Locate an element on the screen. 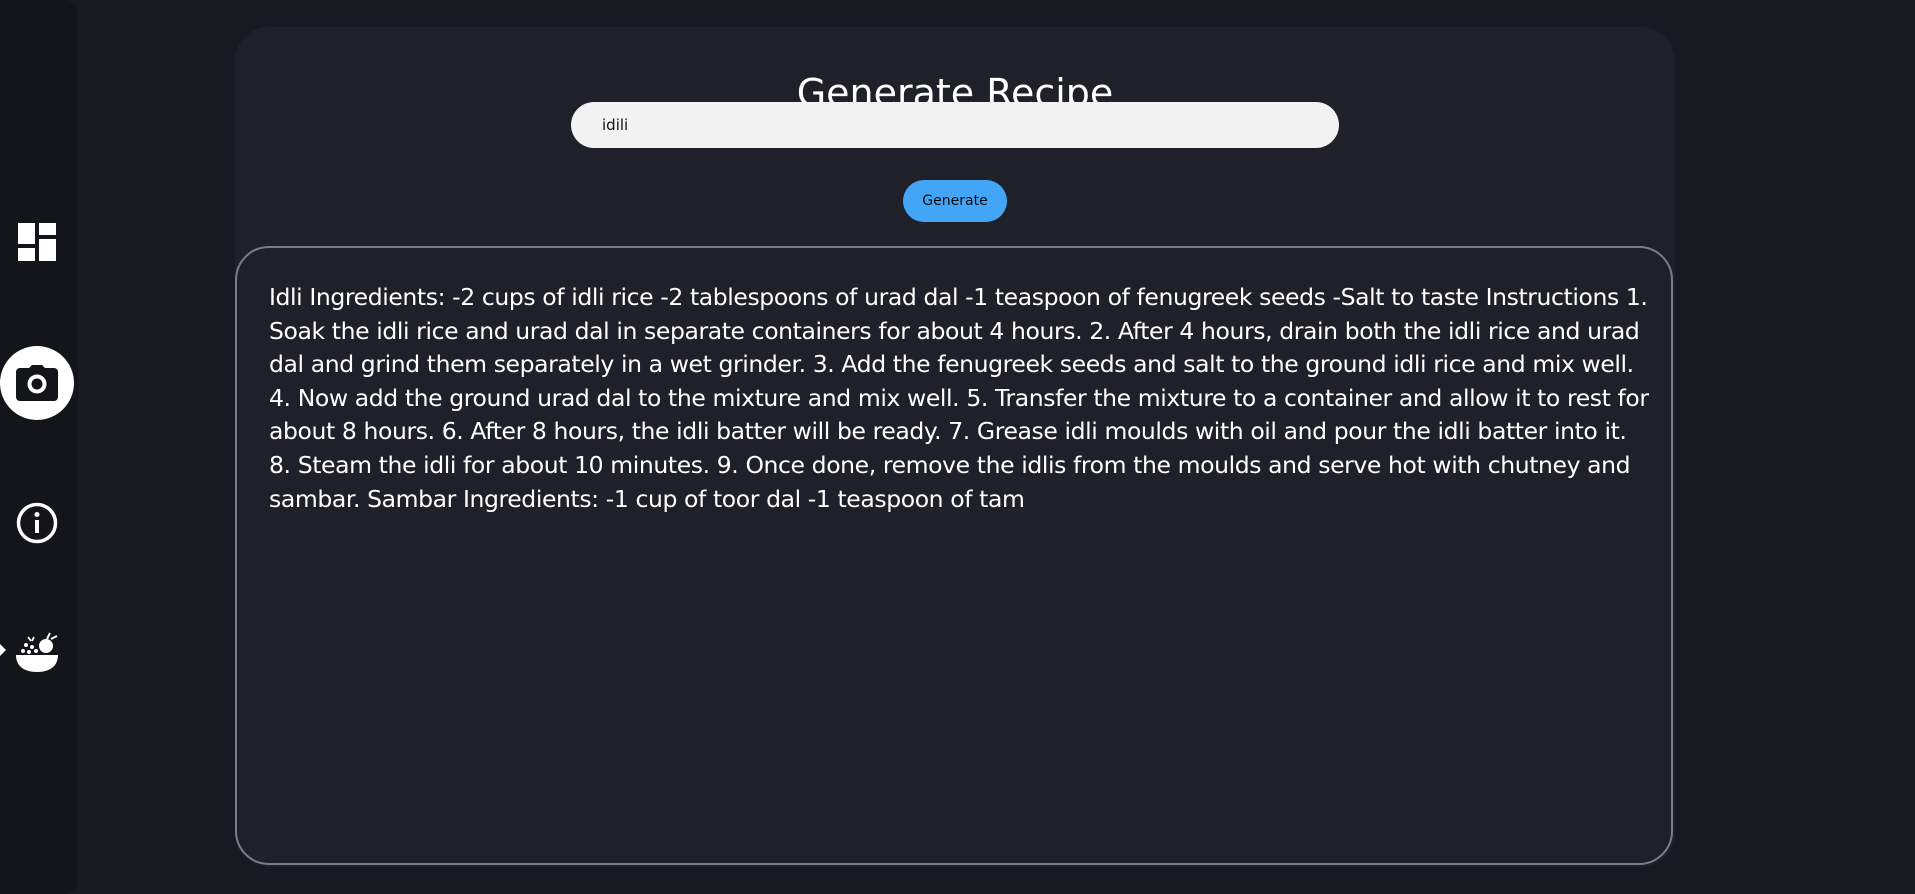 This screenshot has height=894, width=1915. info-icon is located at coordinates (37, 523).